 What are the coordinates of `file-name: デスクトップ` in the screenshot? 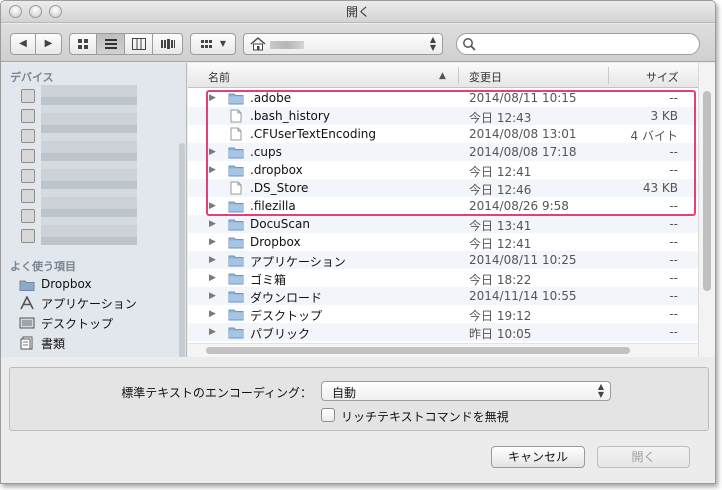 It's located at (286, 316).